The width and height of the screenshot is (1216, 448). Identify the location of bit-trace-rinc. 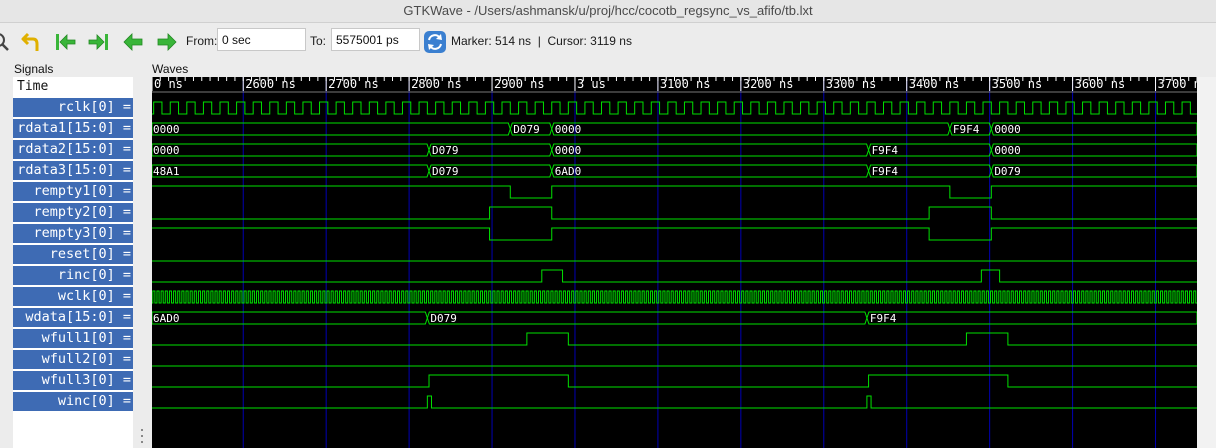
(674, 276).